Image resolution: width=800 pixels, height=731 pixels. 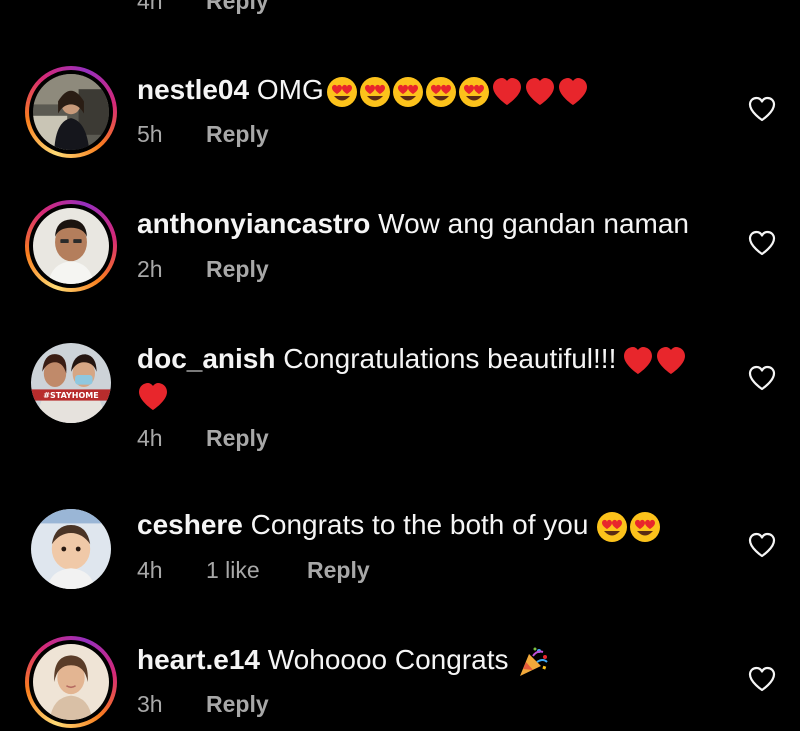 I want to click on user-avatar: #STAYHOME, so click(x=71, y=383).